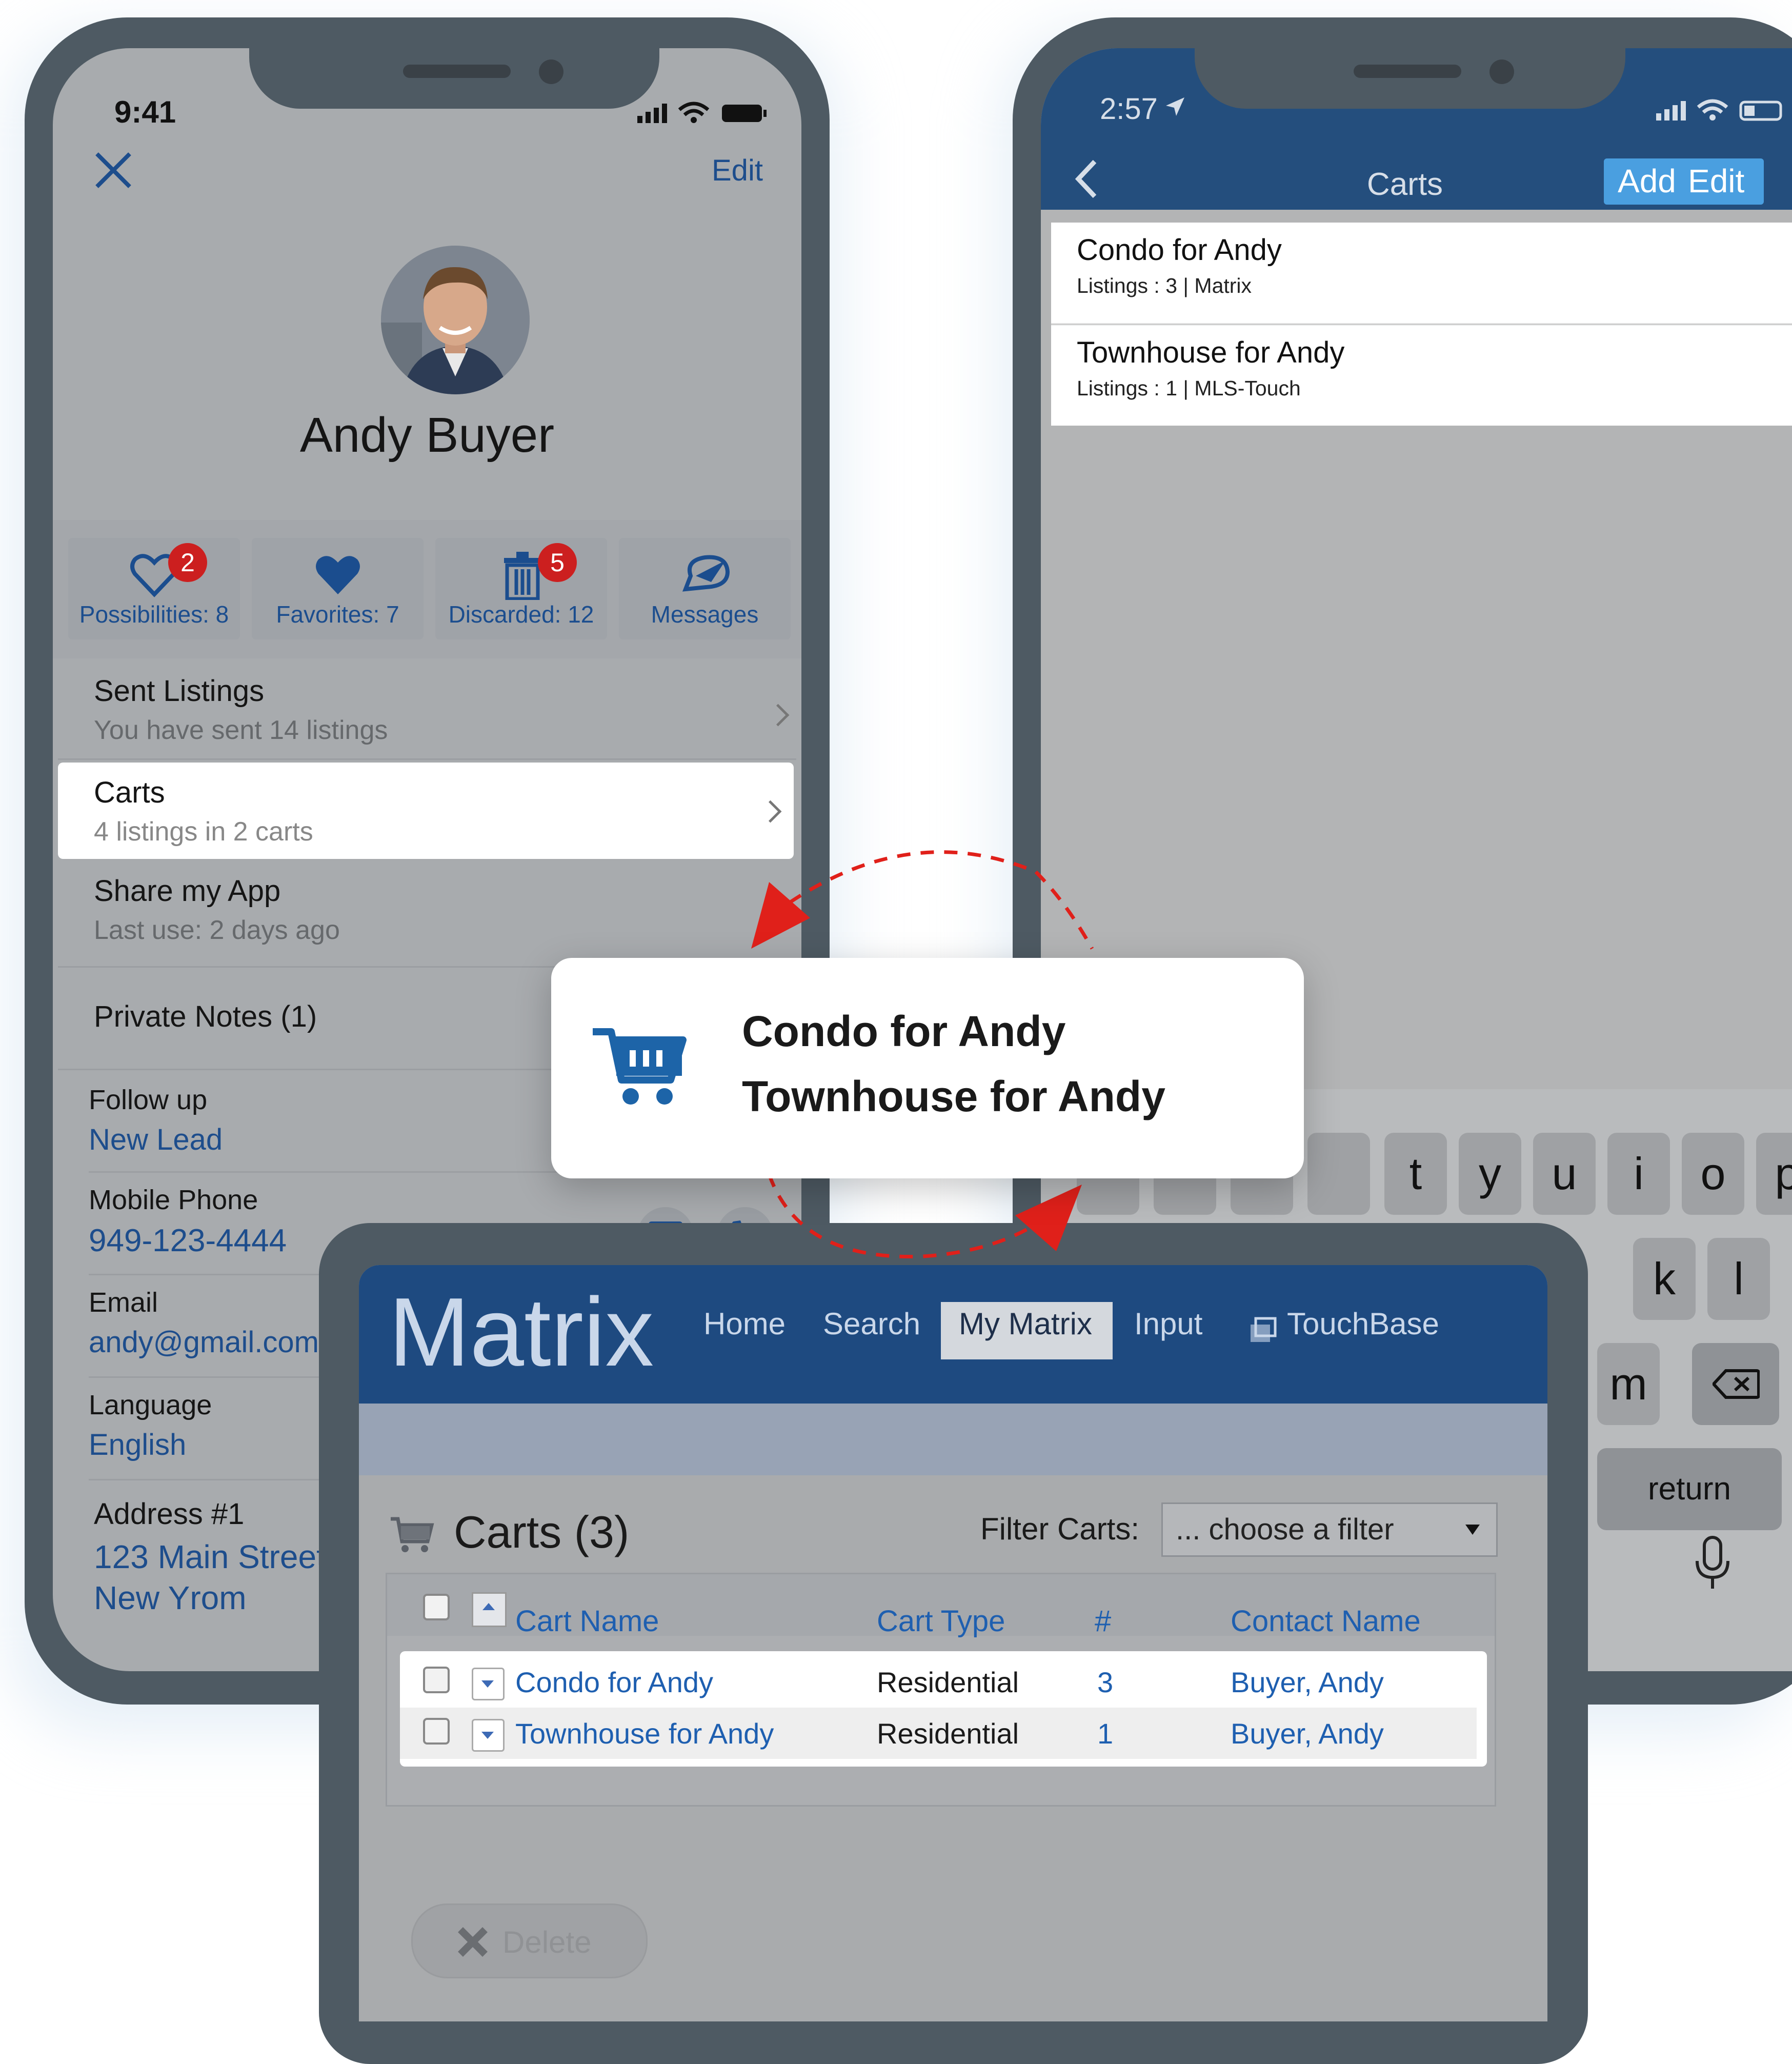  What do you see at coordinates (640, 1066) in the screenshot?
I see `cart-icon` at bounding box center [640, 1066].